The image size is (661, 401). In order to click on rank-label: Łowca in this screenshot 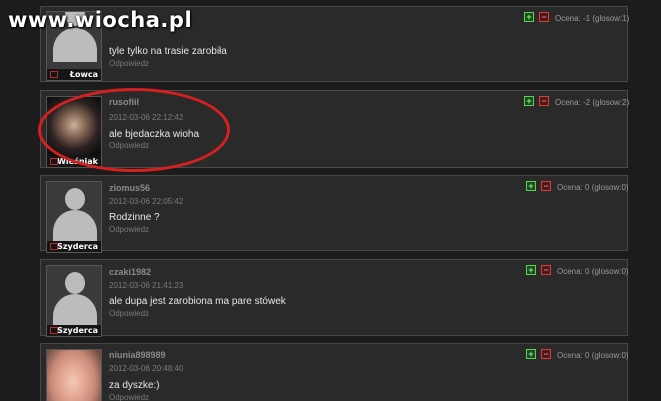, I will do `click(83, 74)`.